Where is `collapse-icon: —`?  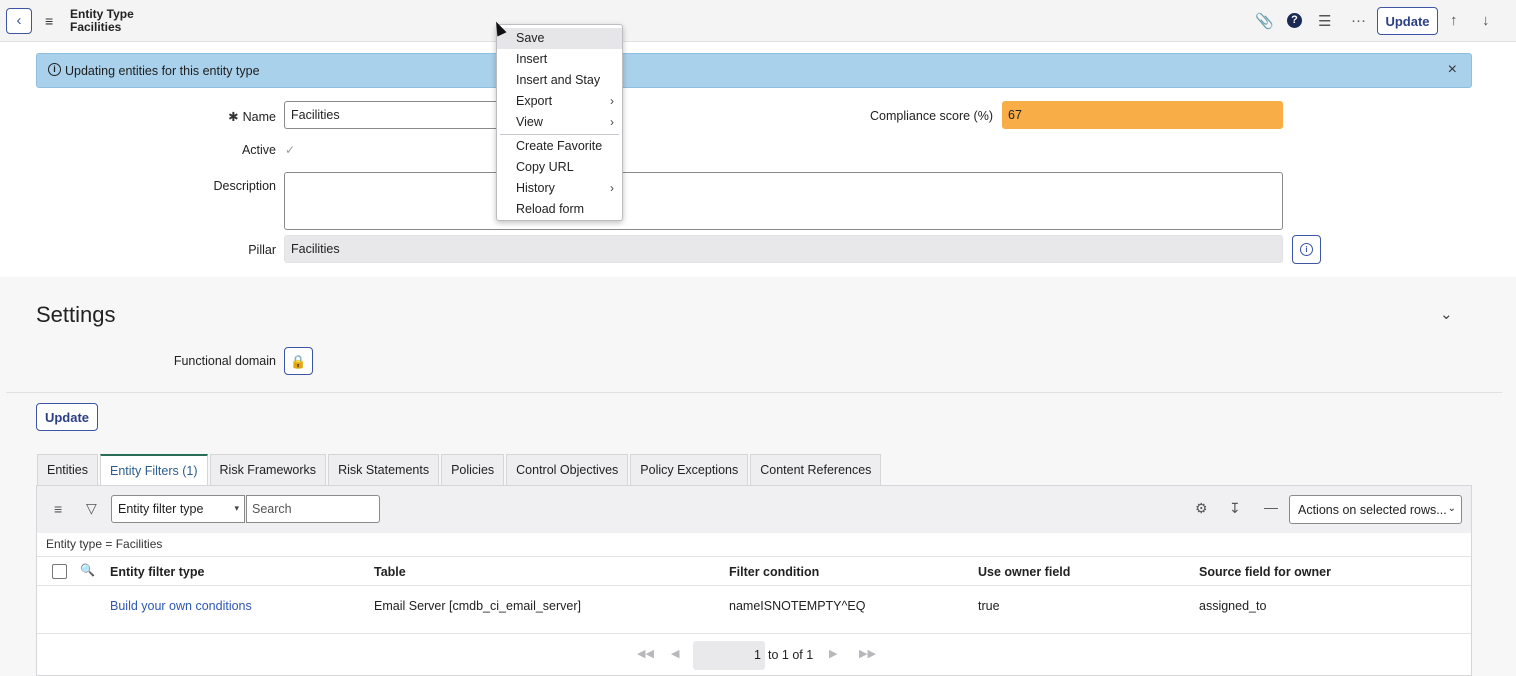
collapse-icon: — is located at coordinates (1271, 507).